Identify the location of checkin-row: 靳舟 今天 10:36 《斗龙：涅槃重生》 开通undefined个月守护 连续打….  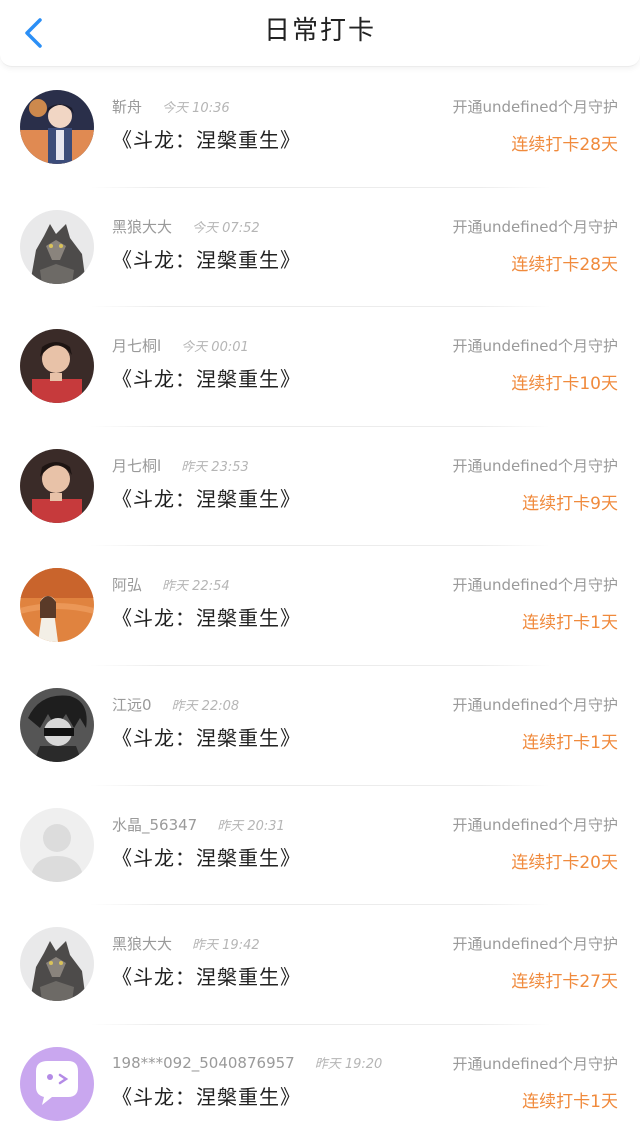
(320, 128).